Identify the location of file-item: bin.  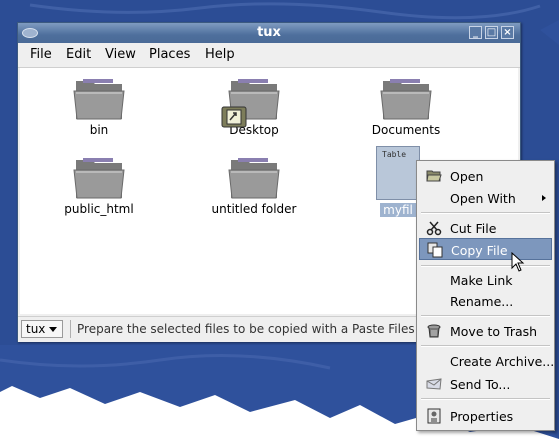
(99, 106).